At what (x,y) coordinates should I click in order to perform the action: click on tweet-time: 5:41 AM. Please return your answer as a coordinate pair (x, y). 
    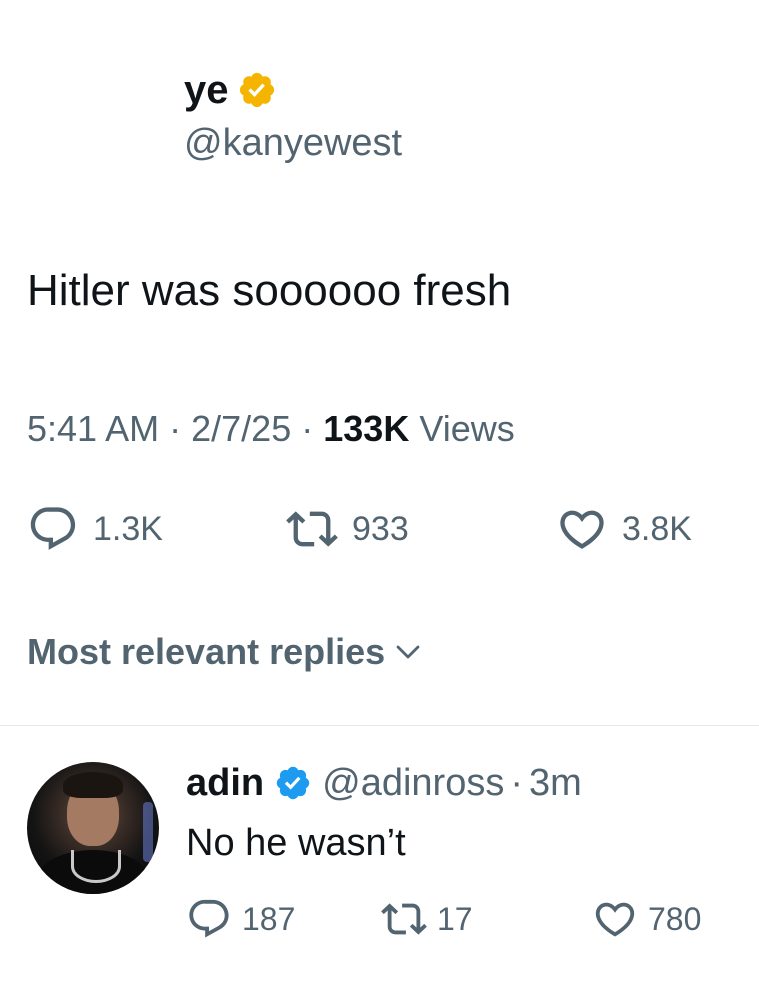
    Looking at the image, I should click on (93, 428).